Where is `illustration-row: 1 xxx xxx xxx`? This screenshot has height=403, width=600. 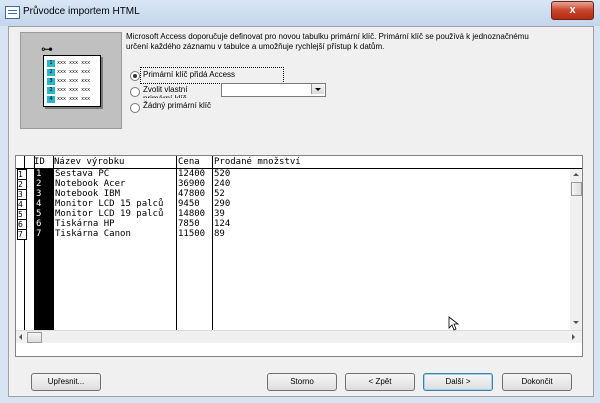
illustration-row: 1 xxx xxx xxx is located at coordinates (73, 63).